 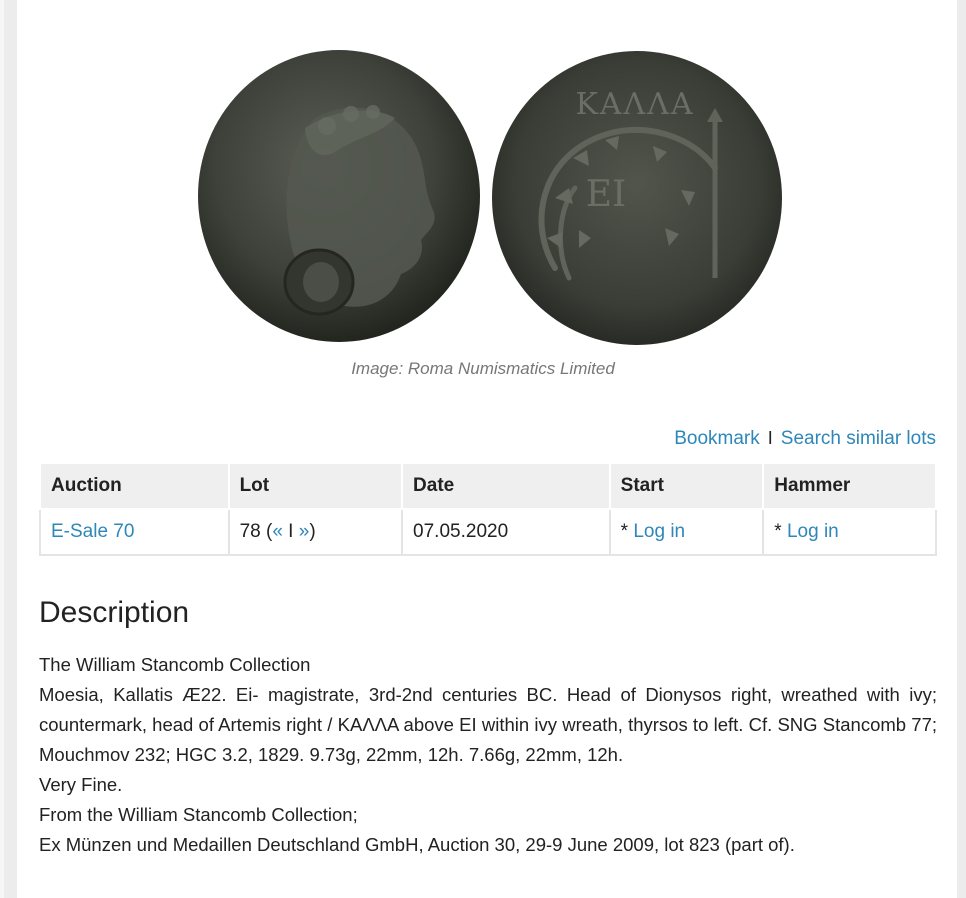 I want to click on action-separator: I, so click(x=770, y=438).